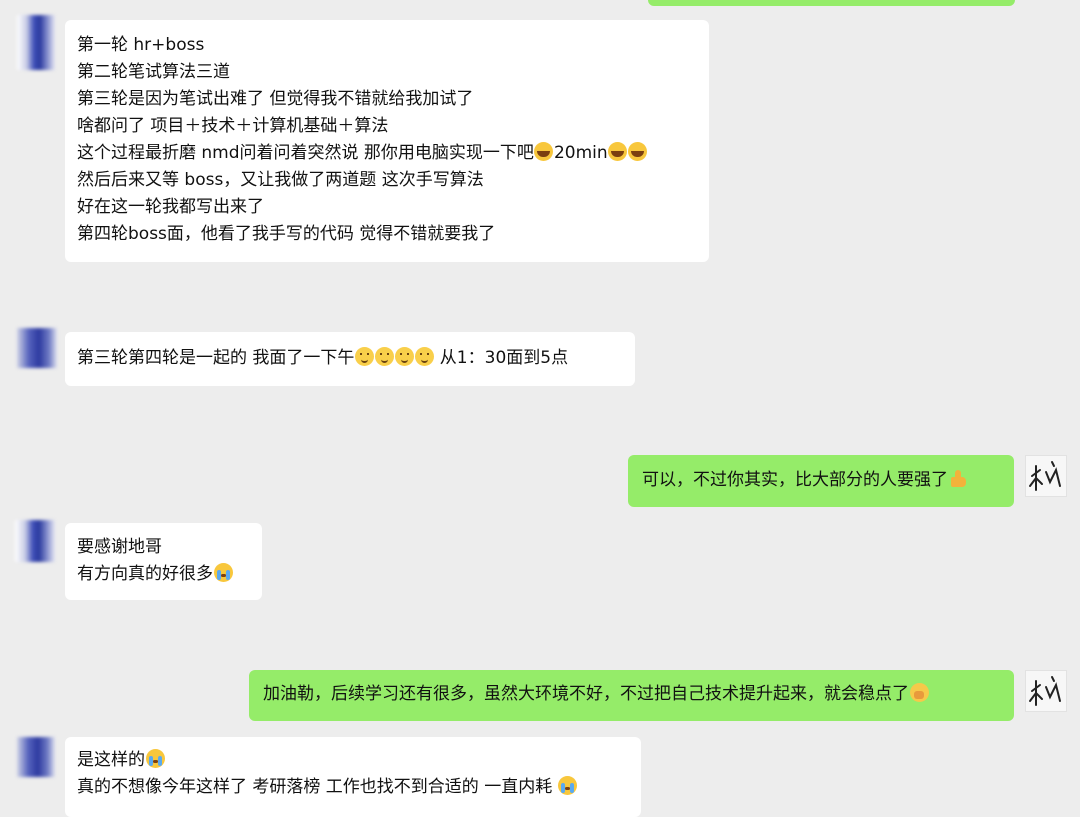 The height and width of the screenshot is (817, 1080). What do you see at coordinates (501, 358) in the screenshot?
I see `message-text: 从1：30面到5点` at bounding box center [501, 358].